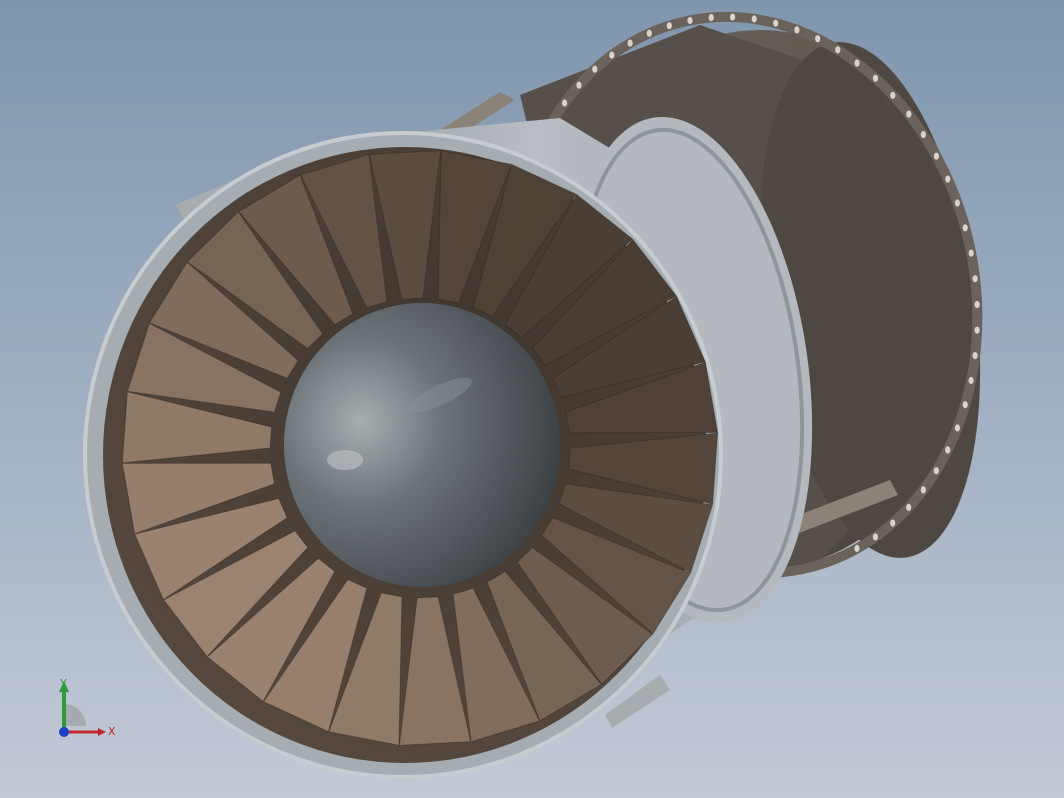 This screenshot has height=798, width=1064. Describe the element at coordinates (102, 732) in the screenshot. I see `x-axis-arrowhead` at that location.